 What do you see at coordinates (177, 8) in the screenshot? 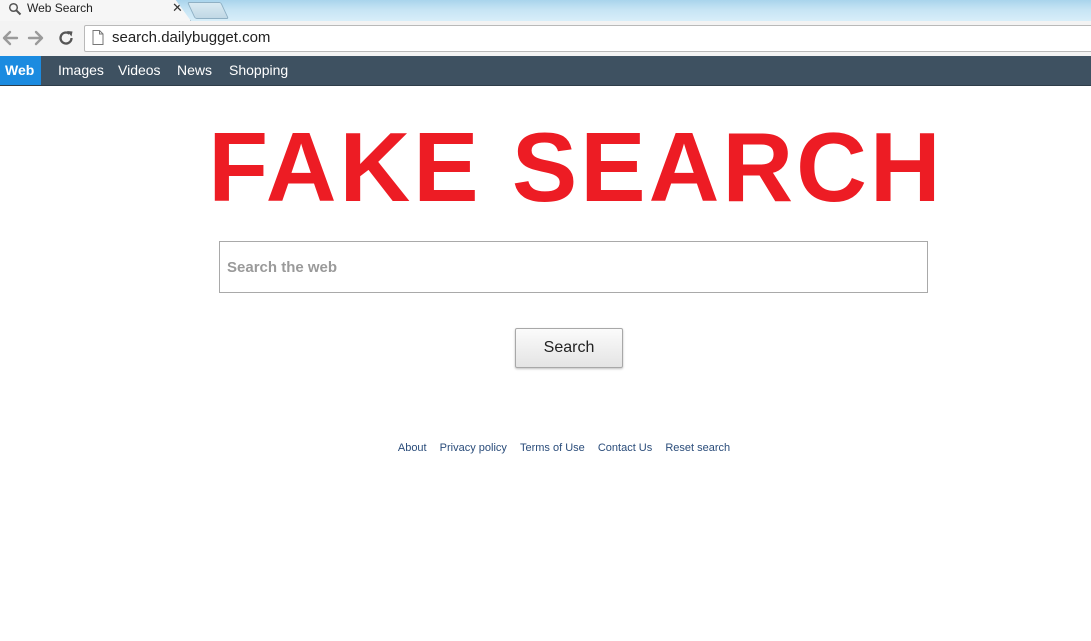
I see `close-tab-icon: ✕` at bounding box center [177, 8].